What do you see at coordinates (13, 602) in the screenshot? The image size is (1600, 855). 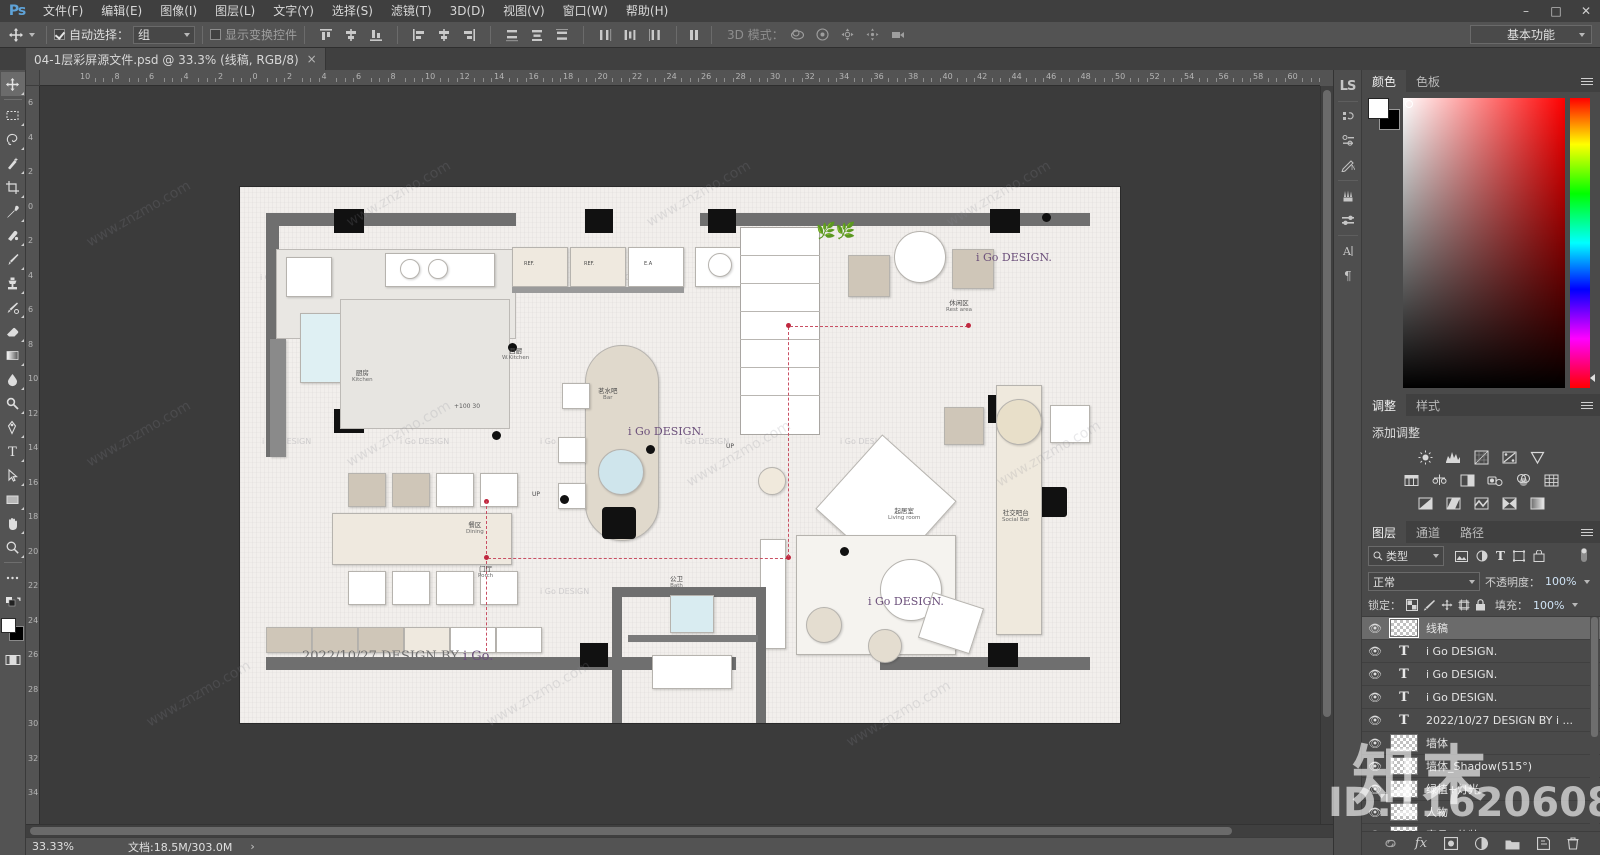 I see `default-colors-icon` at bounding box center [13, 602].